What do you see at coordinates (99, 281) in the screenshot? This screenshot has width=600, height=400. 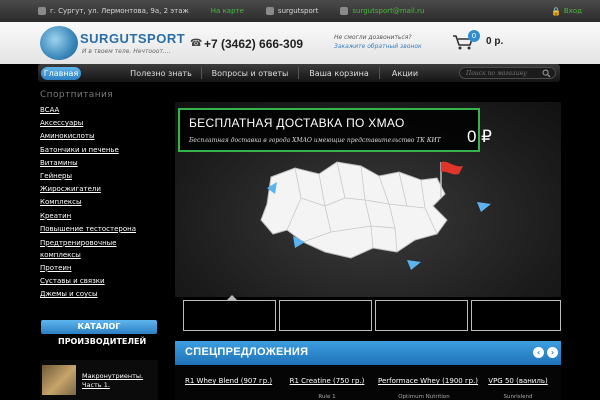 I see `sidebar-item-joints: Суставы и связки` at bounding box center [99, 281].